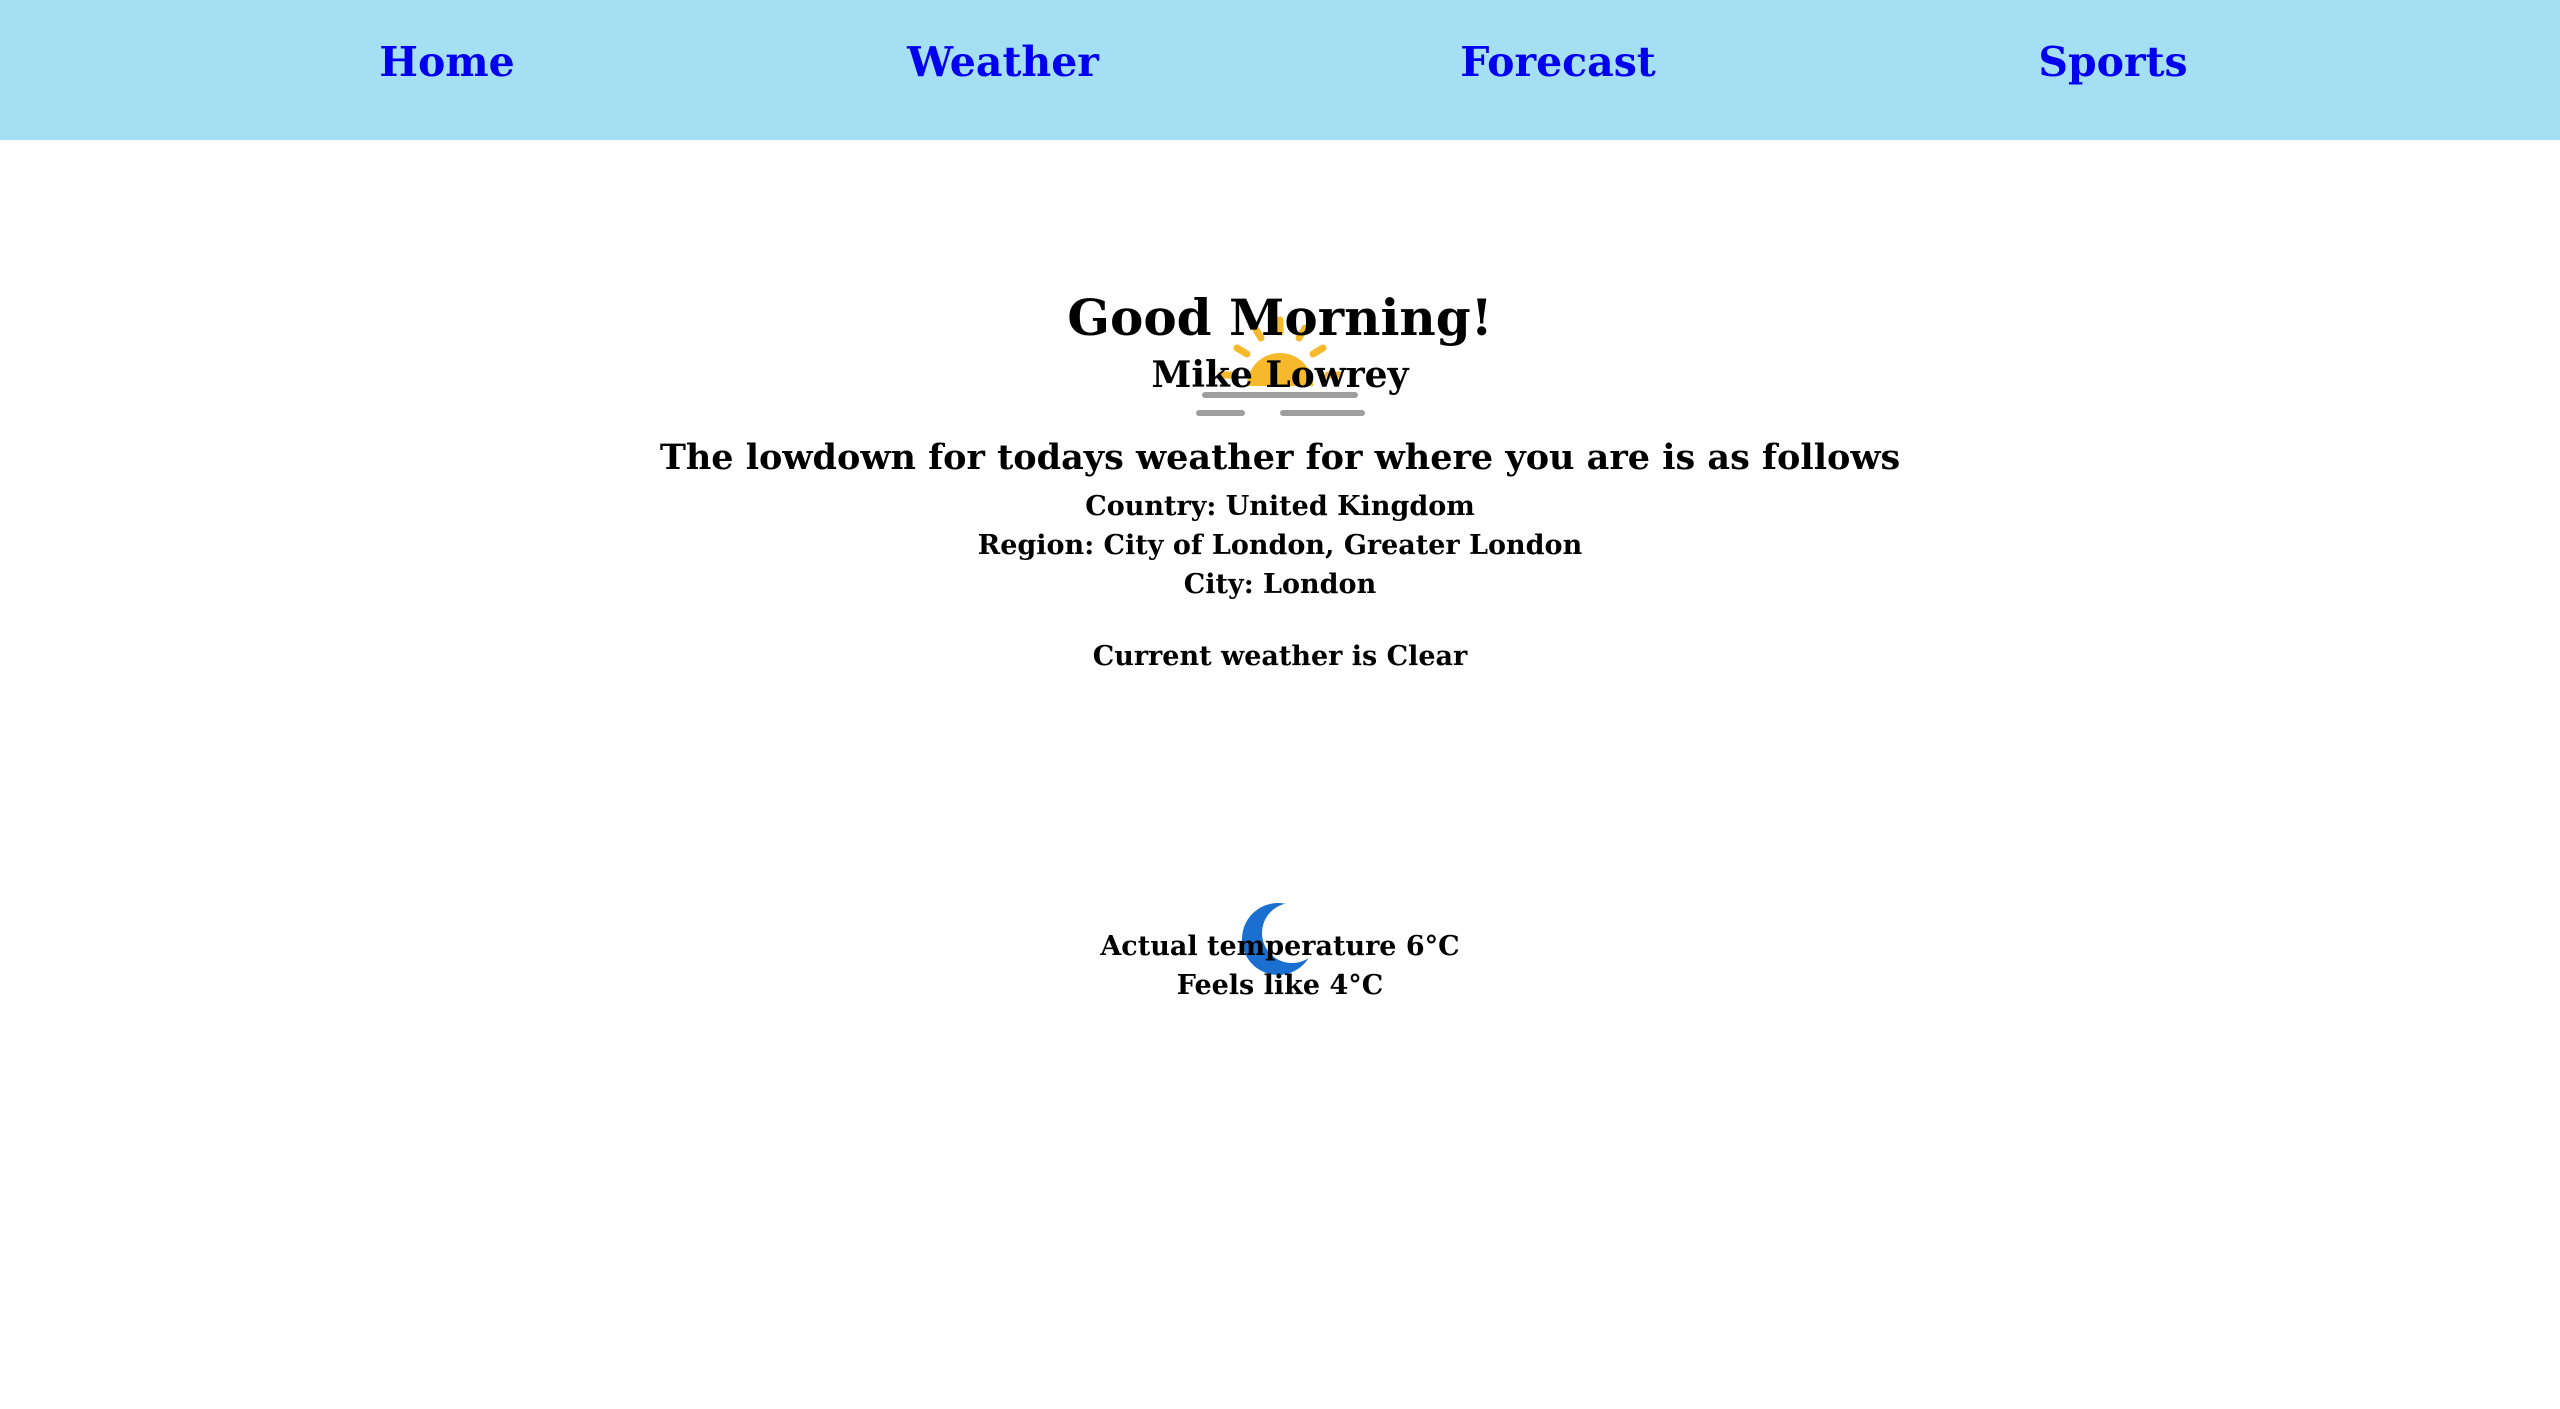  I want to click on current-weather: Current weather is Clear, so click(1280, 656).